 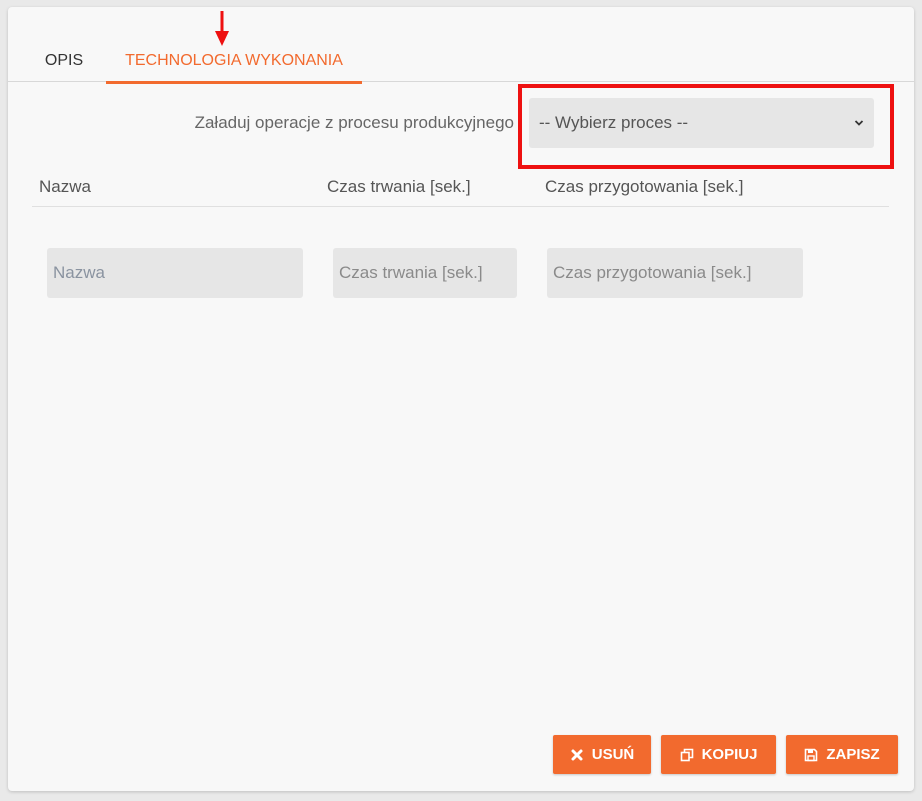 I want to click on chevron-down-icon, so click(x=859, y=123).